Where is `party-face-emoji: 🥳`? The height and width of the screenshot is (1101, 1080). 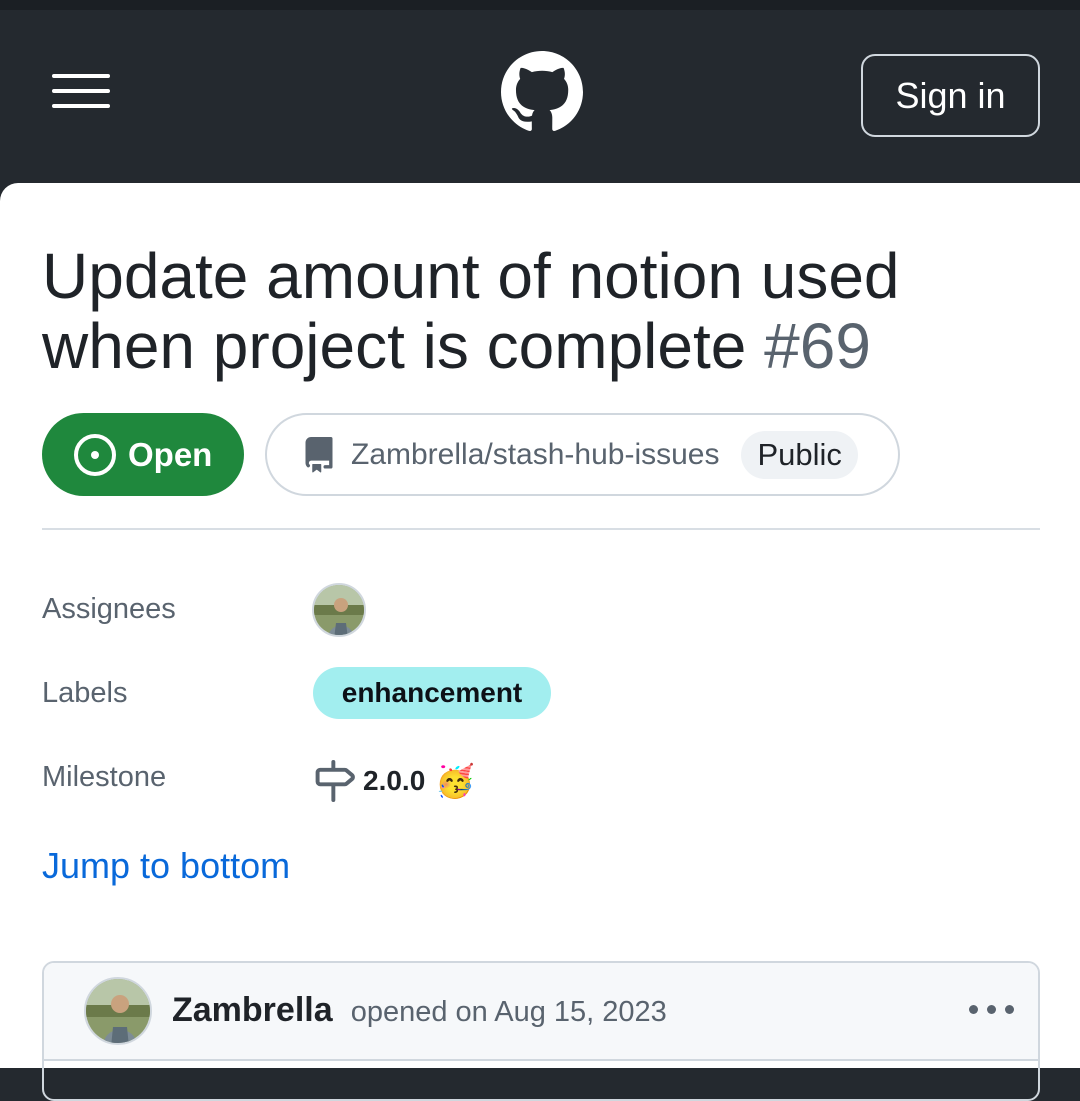 party-face-emoji: 🥳 is located at coordinates (455, 781).